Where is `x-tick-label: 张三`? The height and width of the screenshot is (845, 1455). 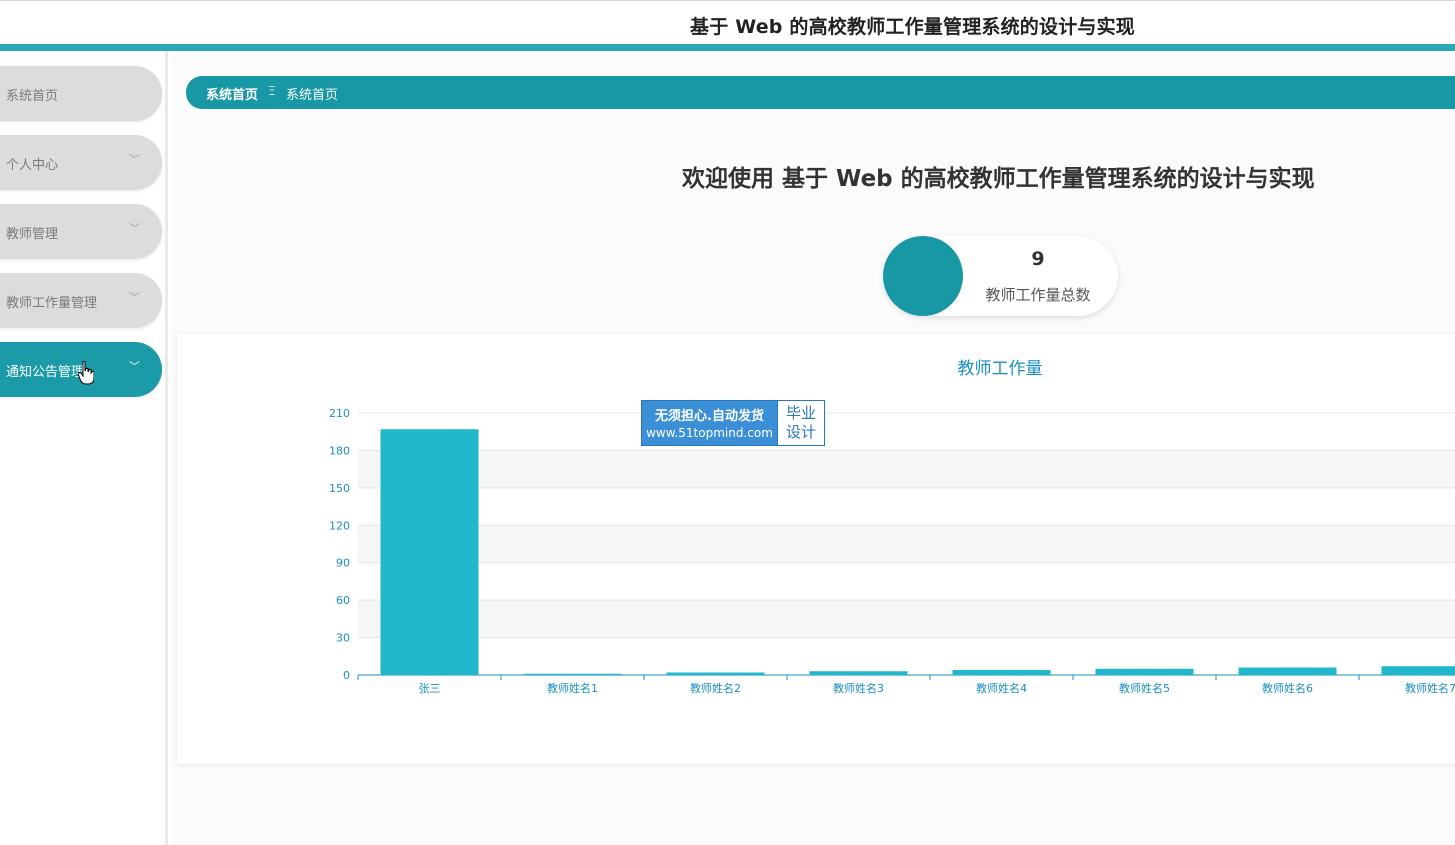 x-tick-label: 张三 is located at coordinates (430, 688).